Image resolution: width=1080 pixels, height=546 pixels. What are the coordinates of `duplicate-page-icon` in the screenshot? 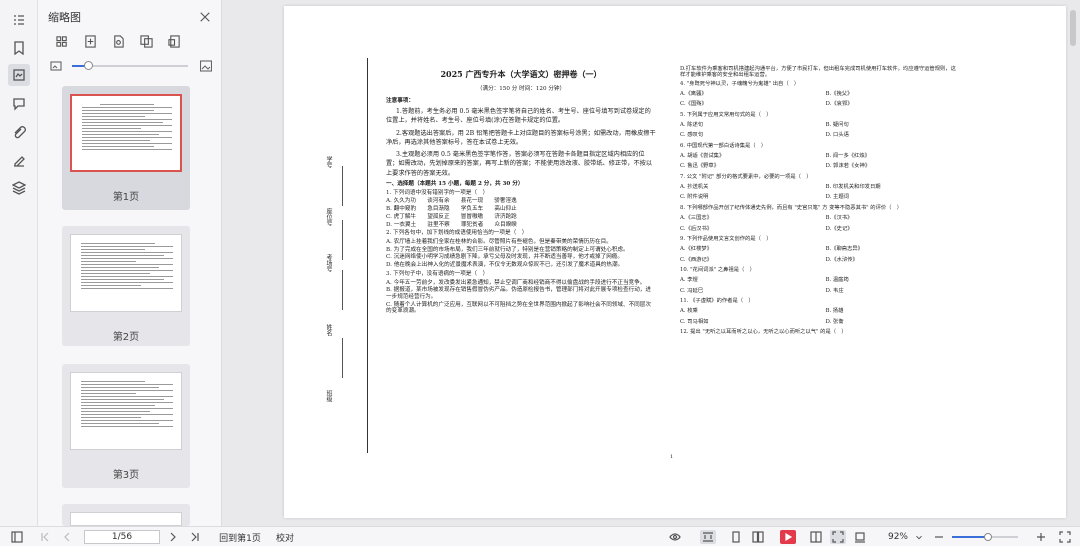 It's located at (146, 41).